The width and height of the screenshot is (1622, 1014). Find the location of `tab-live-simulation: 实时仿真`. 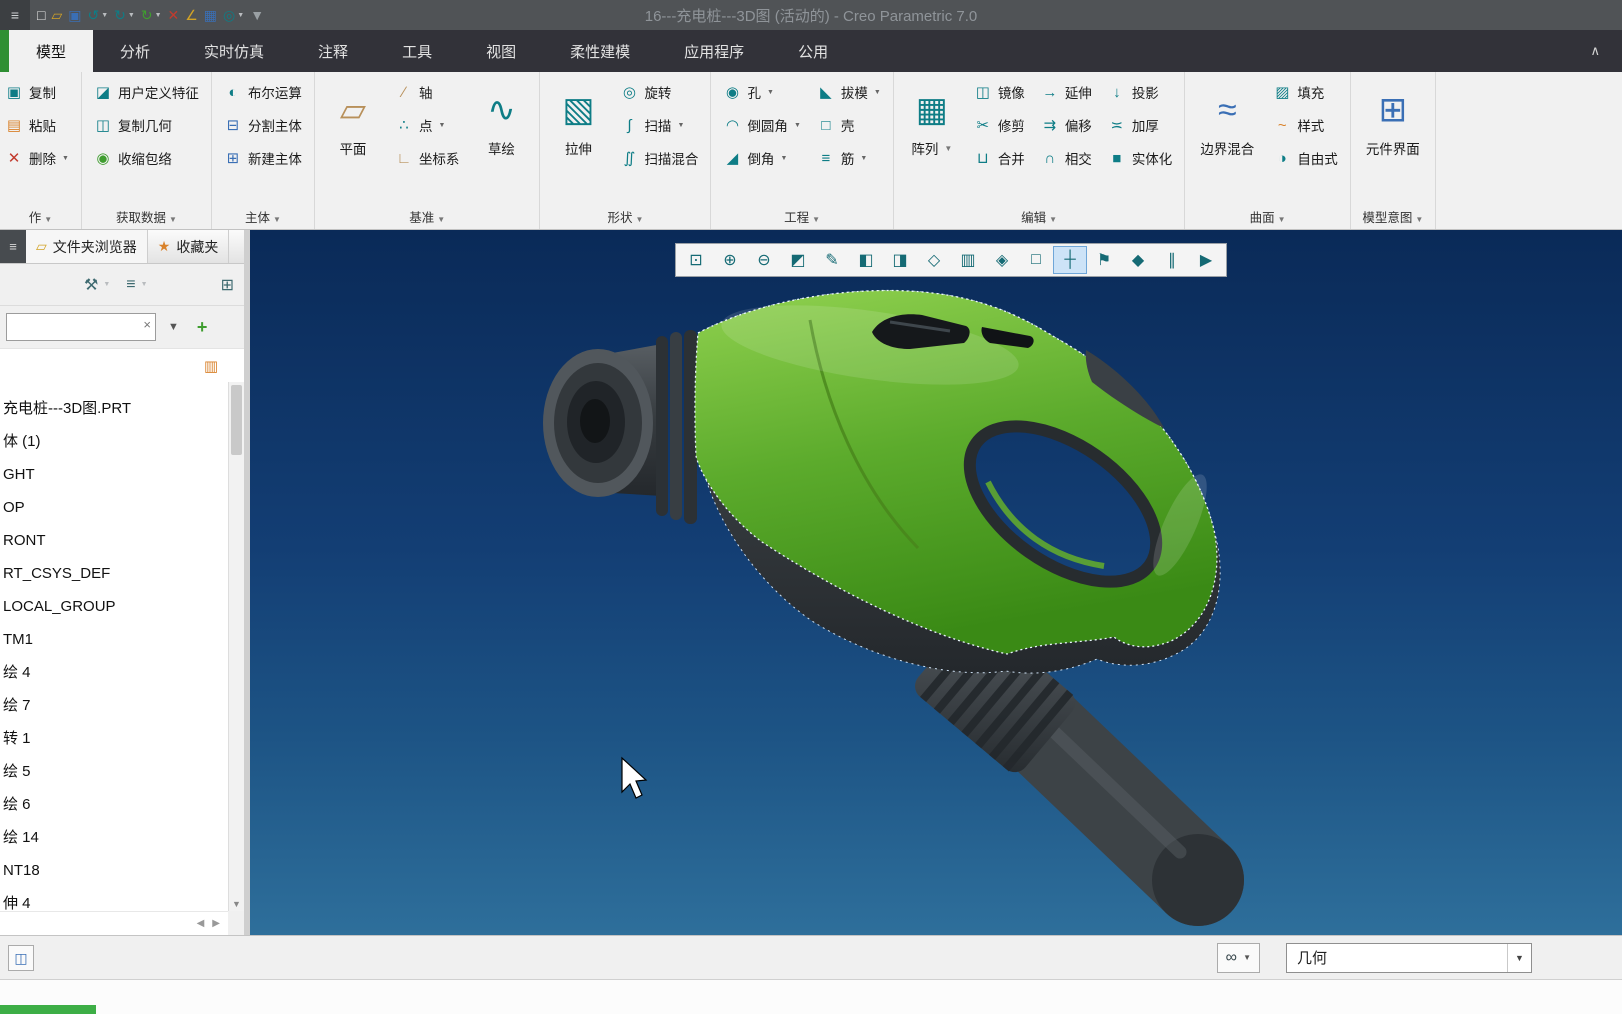

tab-live-simulation: 实时仿真 is located at coordinates (234, 51).